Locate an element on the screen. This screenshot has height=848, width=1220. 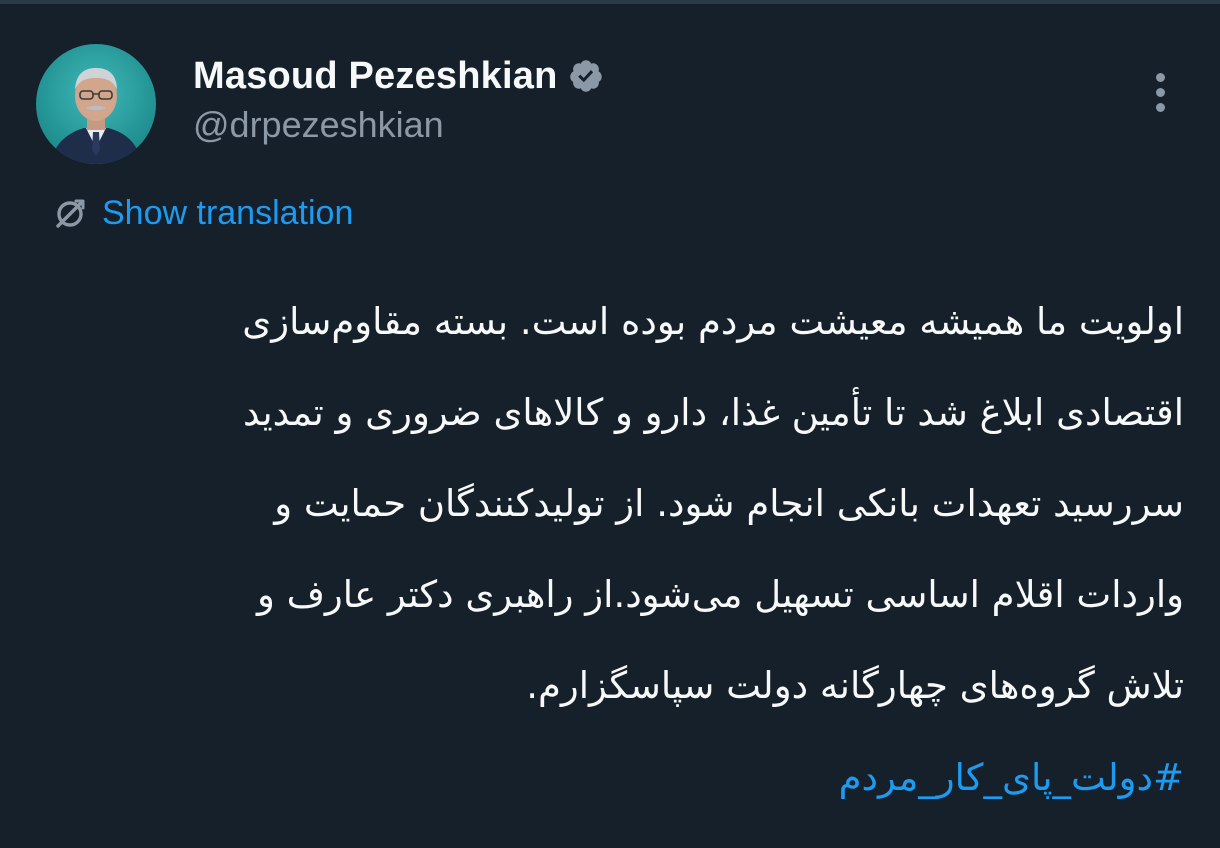
verified-badge-icon is located at coordinates (585, 76).